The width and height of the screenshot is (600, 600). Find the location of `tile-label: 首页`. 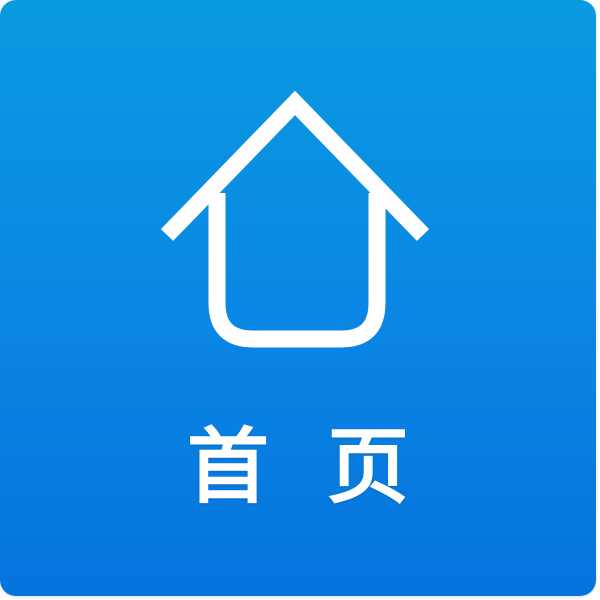

tile-label: 首页 is located at coordinates (326, 467).